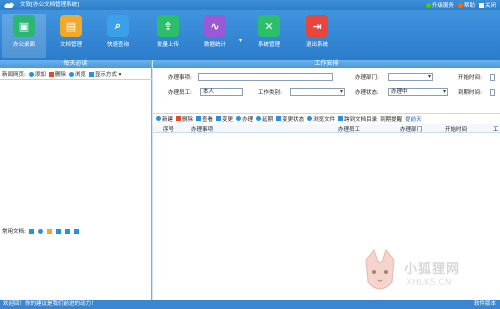  Describe the element at coordinates (380, 269) in the screenshot. I see `fox-logo-icon` at that location.